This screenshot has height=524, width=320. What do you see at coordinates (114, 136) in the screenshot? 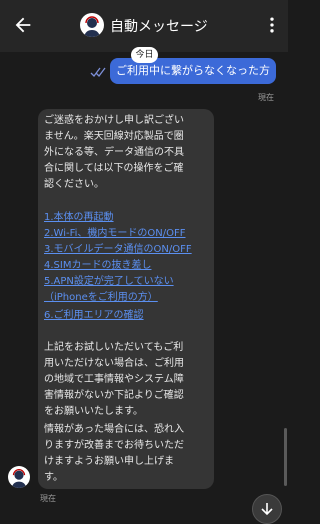
I see `message-line: ません。楽天回線対応製品で圏` at bounding box center [114, 136].